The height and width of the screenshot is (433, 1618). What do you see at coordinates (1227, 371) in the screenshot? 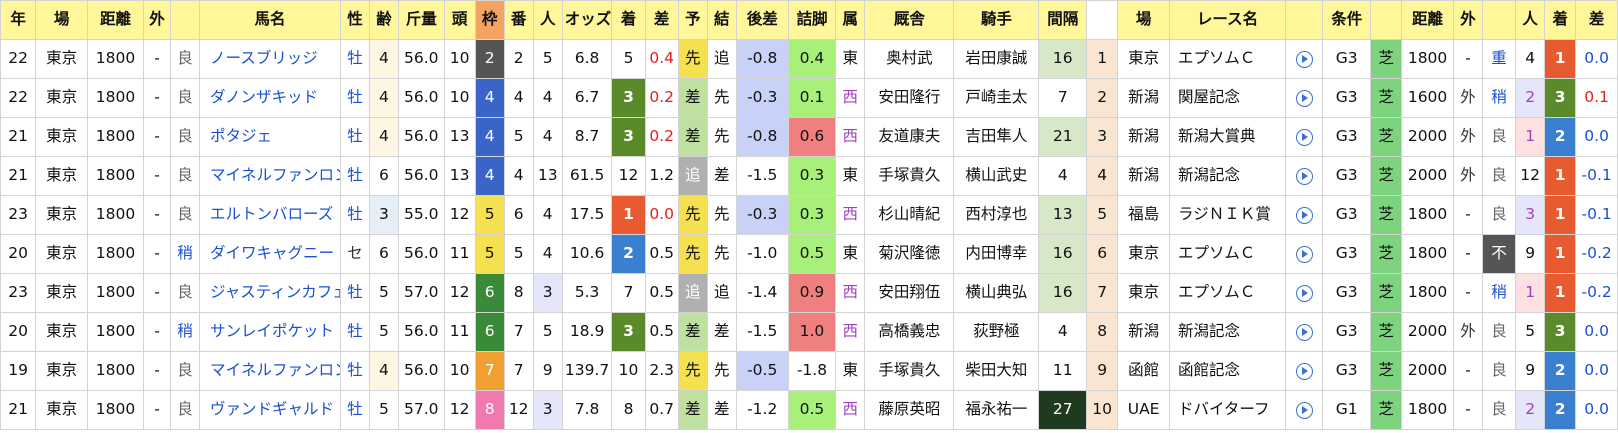
I see `race-name-cell: 函館記念` at bounding box center [1227, 371].